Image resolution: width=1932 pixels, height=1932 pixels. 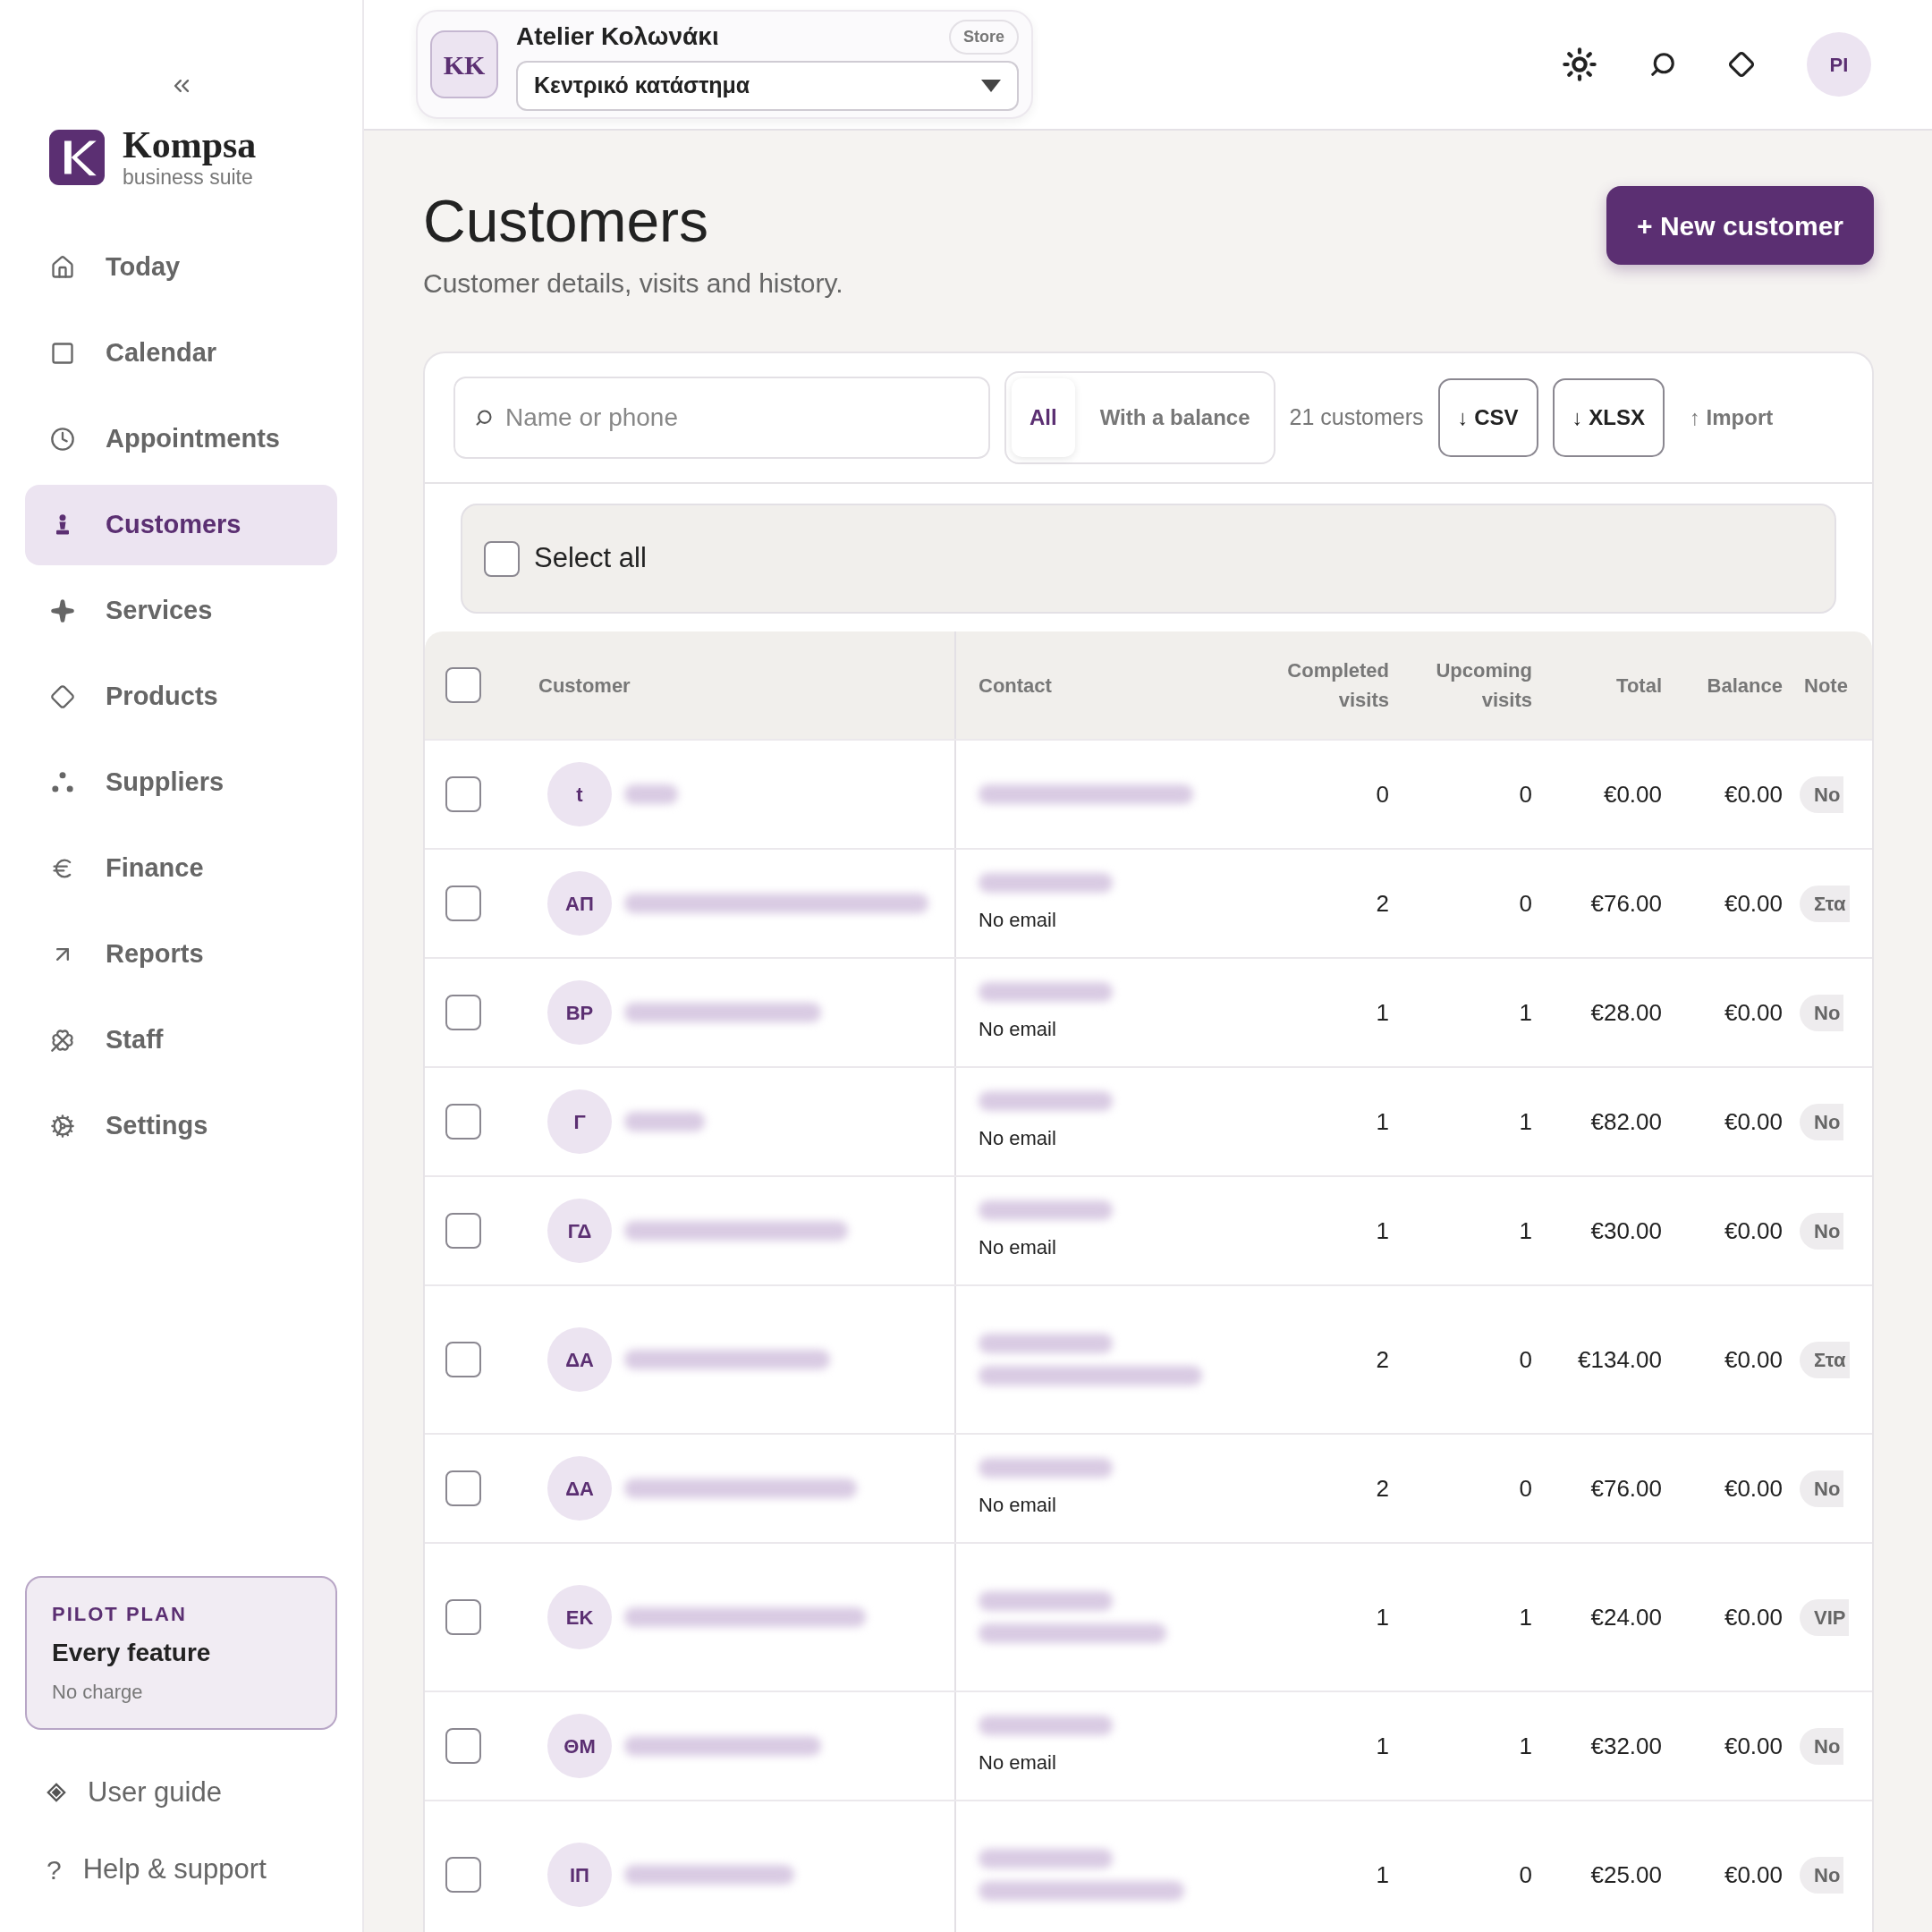 What do you see at coordinates (174, 1869) in the screenshot?
I see `link-label: Help & support` at bounding box center [174, 1869].